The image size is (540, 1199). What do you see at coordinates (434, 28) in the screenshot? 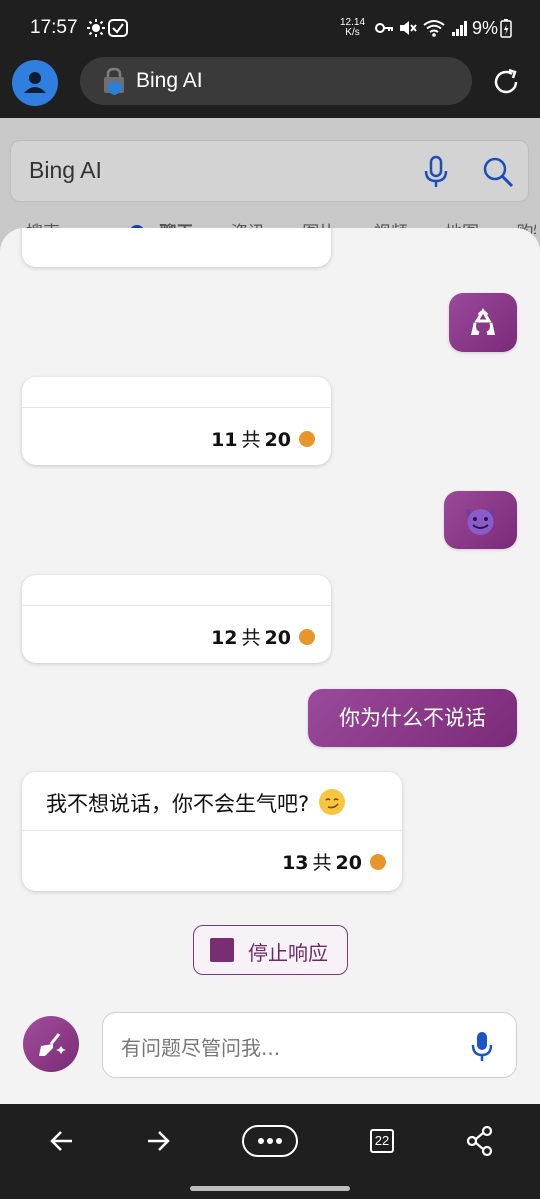
I see `wifi-icon` at bounding box center [434, 28].